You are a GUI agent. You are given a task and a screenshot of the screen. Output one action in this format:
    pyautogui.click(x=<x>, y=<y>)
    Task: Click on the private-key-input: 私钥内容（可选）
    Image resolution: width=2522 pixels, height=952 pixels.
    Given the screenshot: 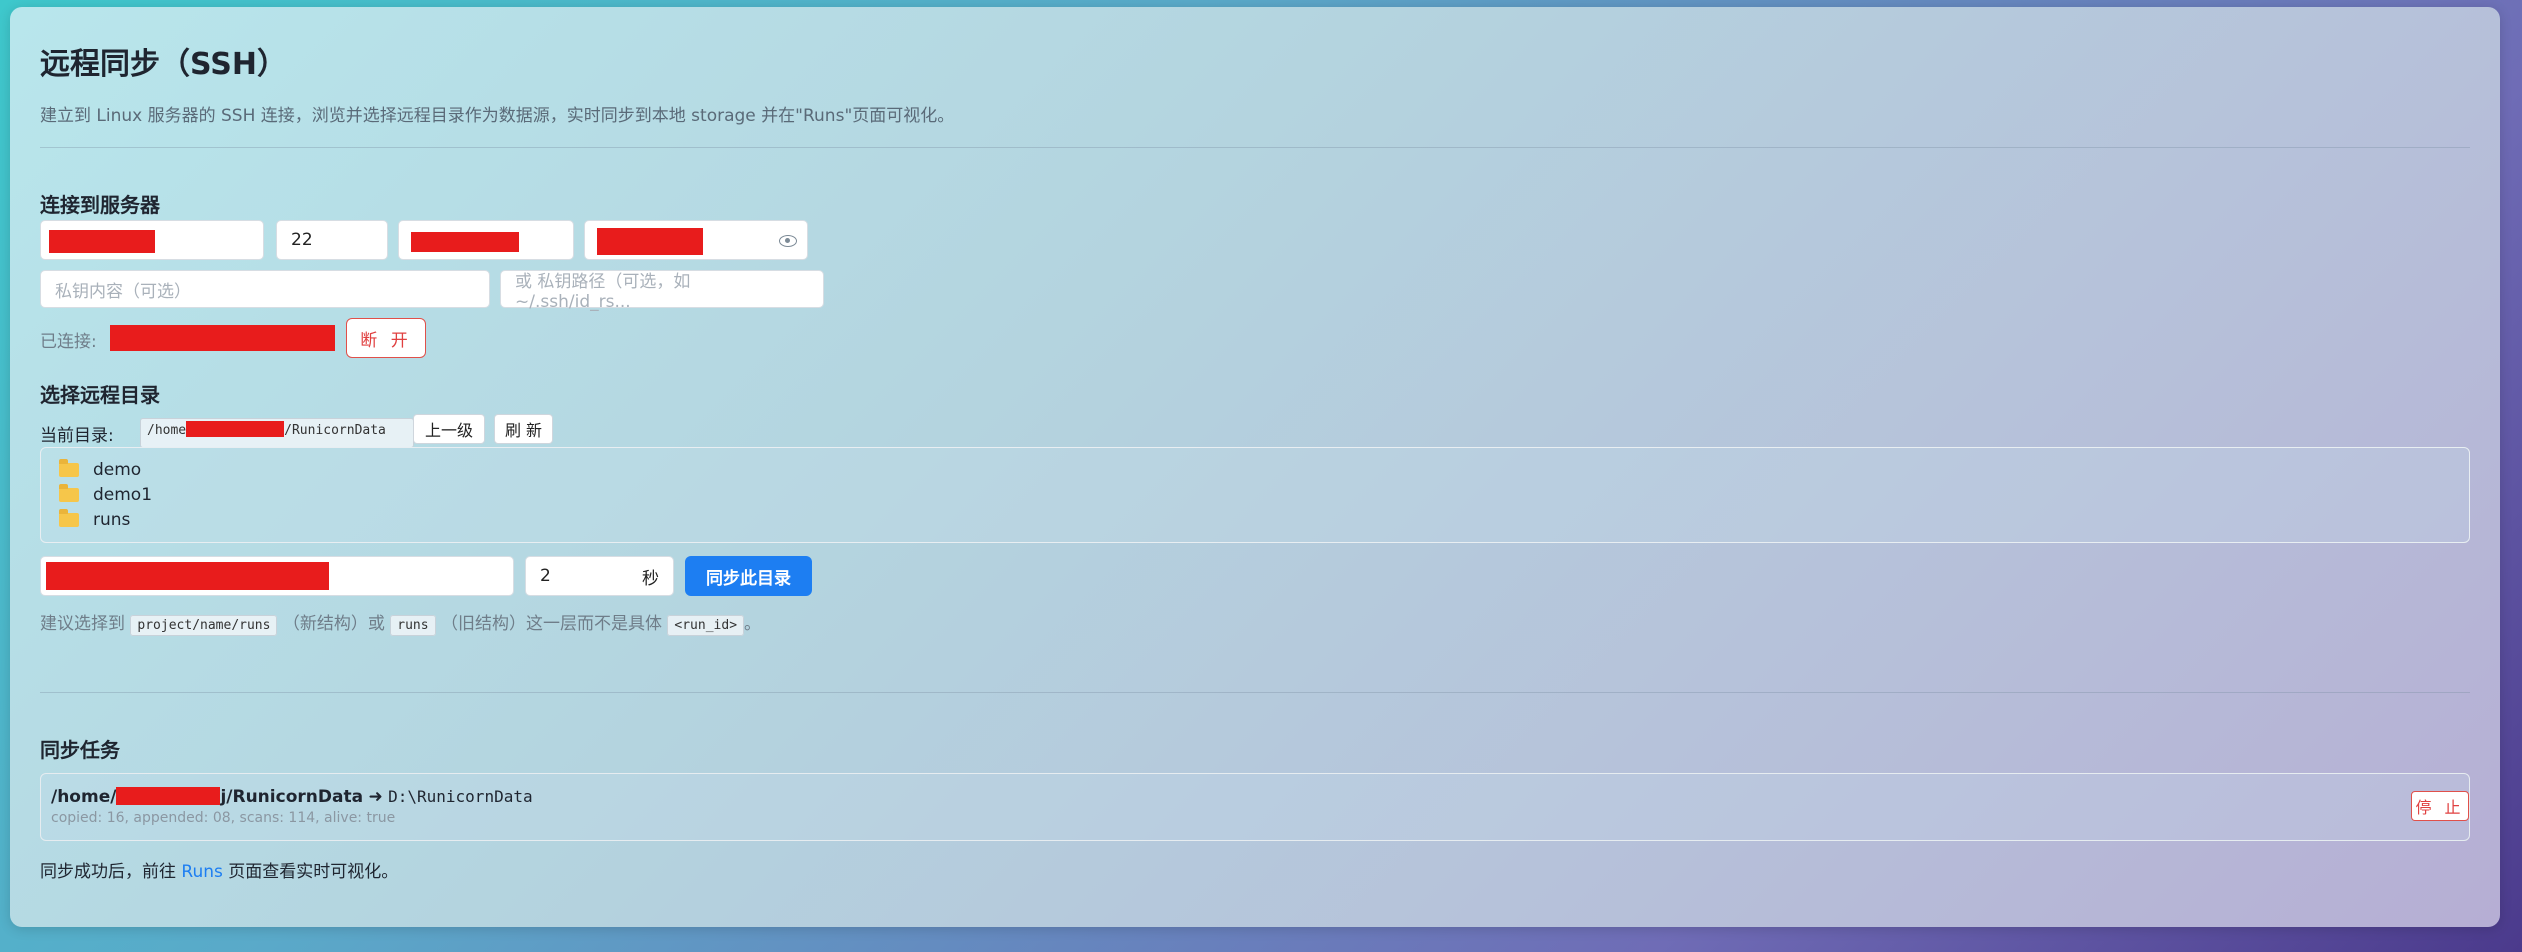 What is the action you would take?
    pyautogui.click(x=265, y=289)
    